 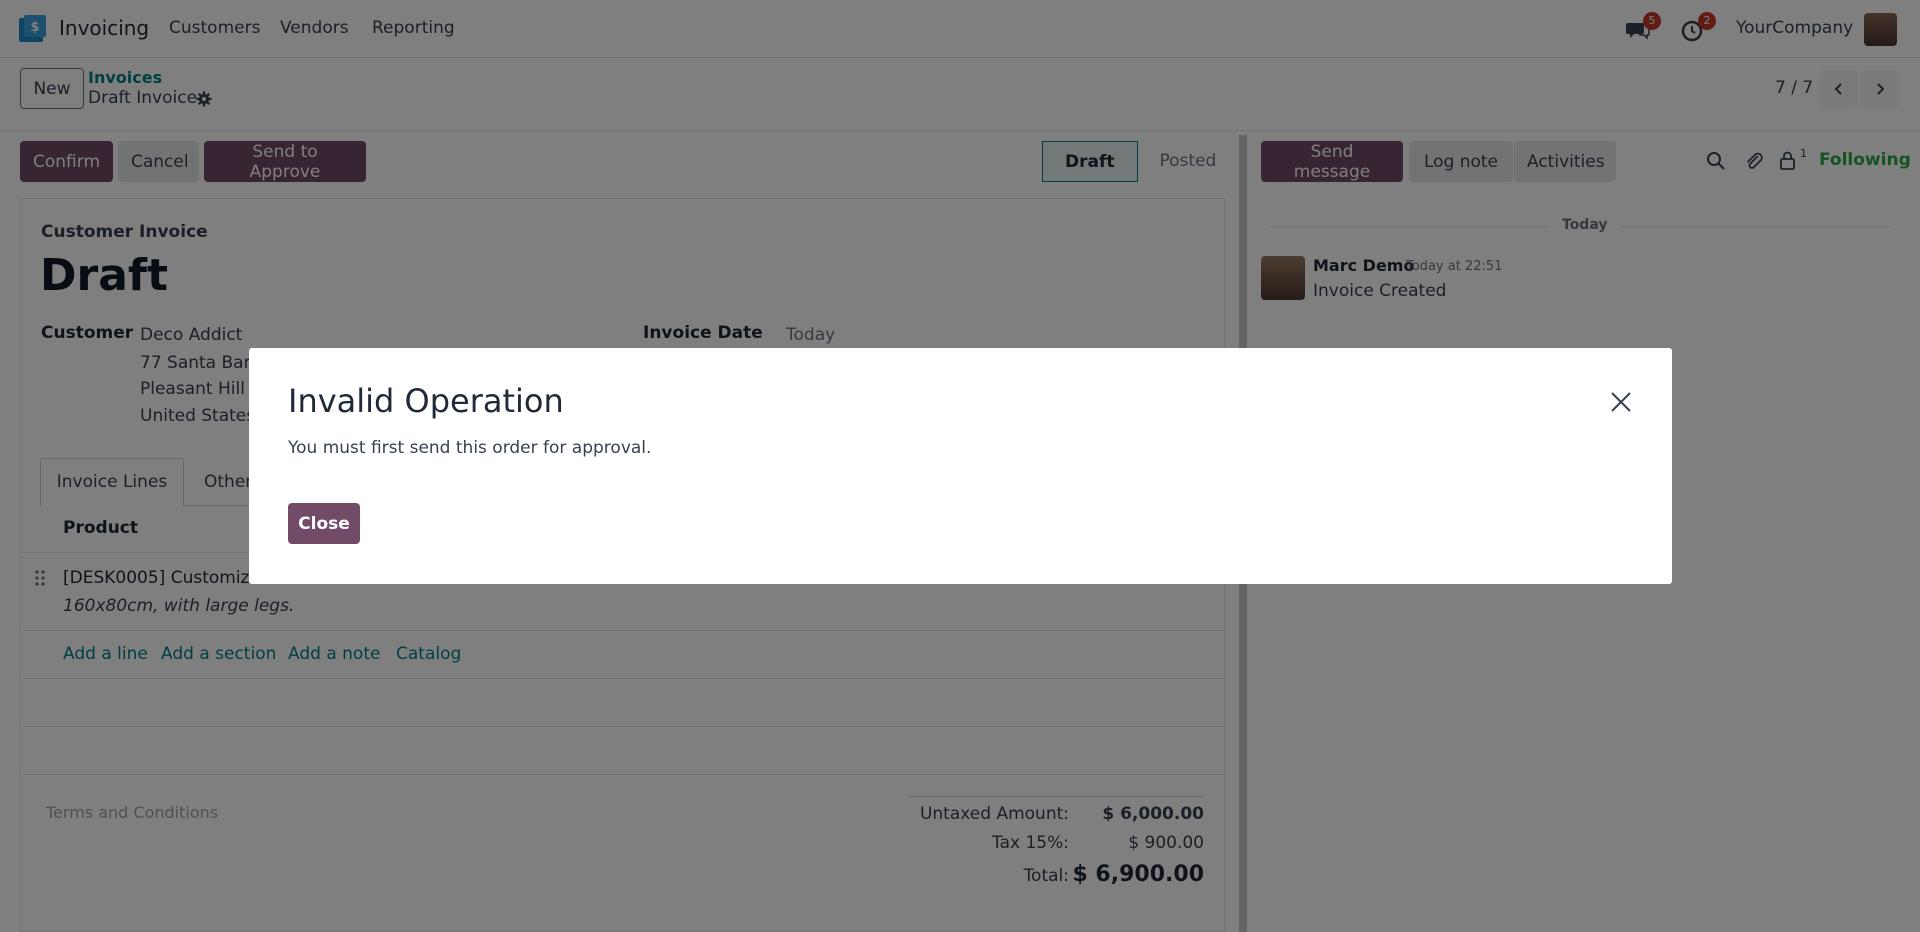 What do you see at coordinates (426, 401) in the screenshot?
I see `dialog-title: Invalid Operation` at bounding box center [426, 401].